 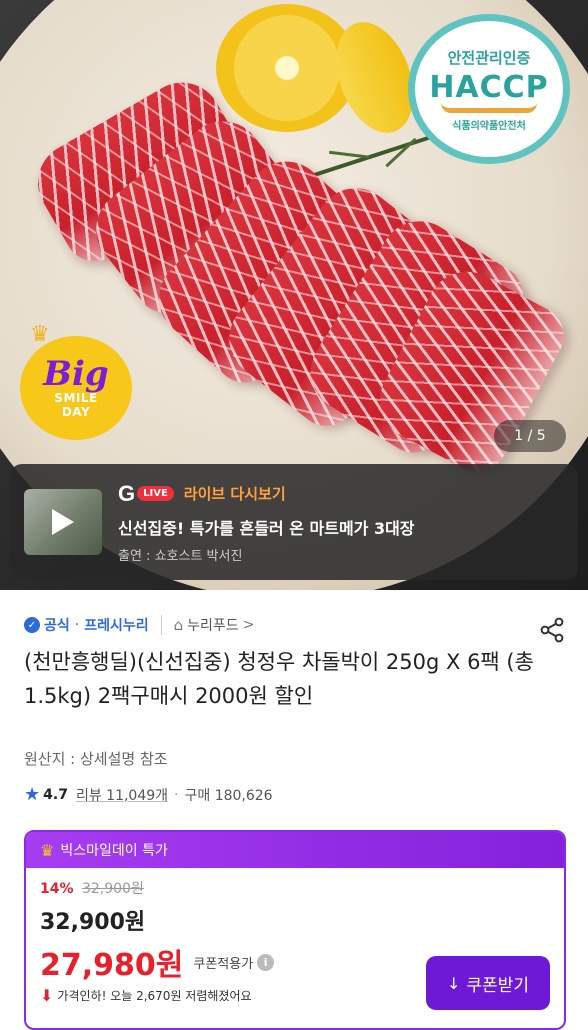 I want to click on deal-header-label: 빅스마일데이 특가, so click(x=114, y=851).